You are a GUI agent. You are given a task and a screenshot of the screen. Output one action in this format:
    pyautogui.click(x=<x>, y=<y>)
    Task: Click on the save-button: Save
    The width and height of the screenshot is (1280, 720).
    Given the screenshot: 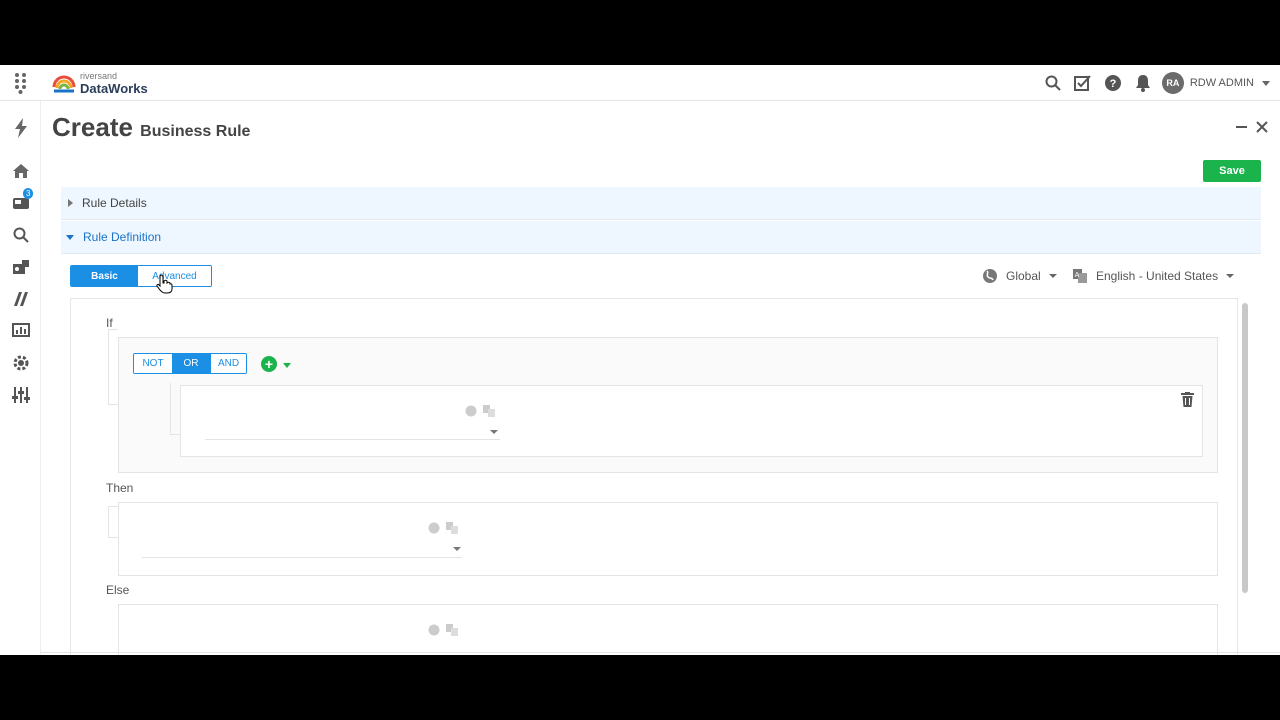 What is the action you would take?
    pyautogui.click(x=1232, y=171)
    